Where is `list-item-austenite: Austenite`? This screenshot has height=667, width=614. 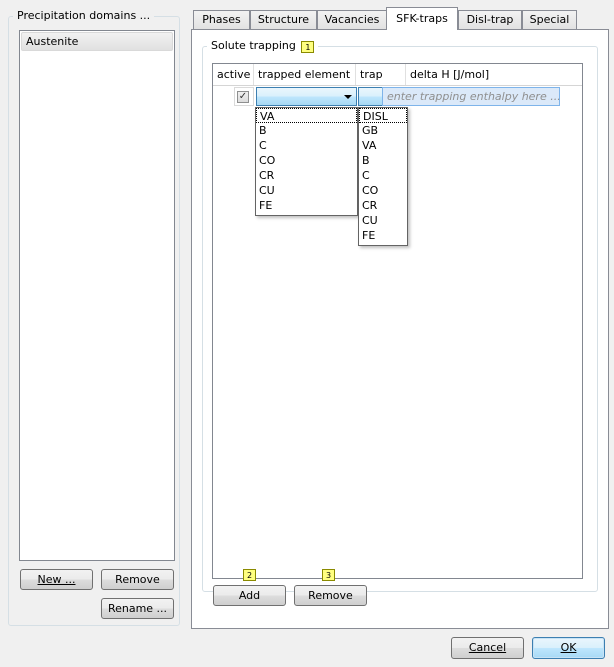
list-item-austenite: Austenite is located at coordinates (97, 41).